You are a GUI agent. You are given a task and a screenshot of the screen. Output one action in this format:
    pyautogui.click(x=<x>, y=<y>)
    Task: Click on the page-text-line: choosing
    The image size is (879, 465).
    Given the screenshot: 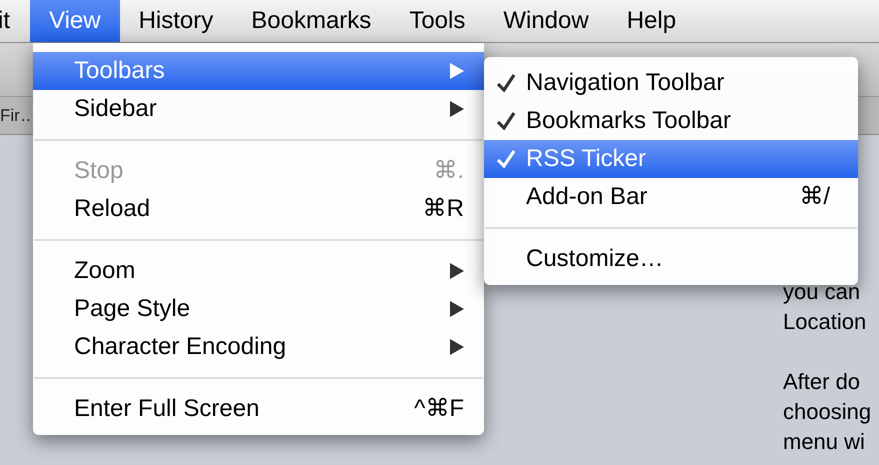 What is the action you would take?
    pyautogui.click(x=827, y=412)
    